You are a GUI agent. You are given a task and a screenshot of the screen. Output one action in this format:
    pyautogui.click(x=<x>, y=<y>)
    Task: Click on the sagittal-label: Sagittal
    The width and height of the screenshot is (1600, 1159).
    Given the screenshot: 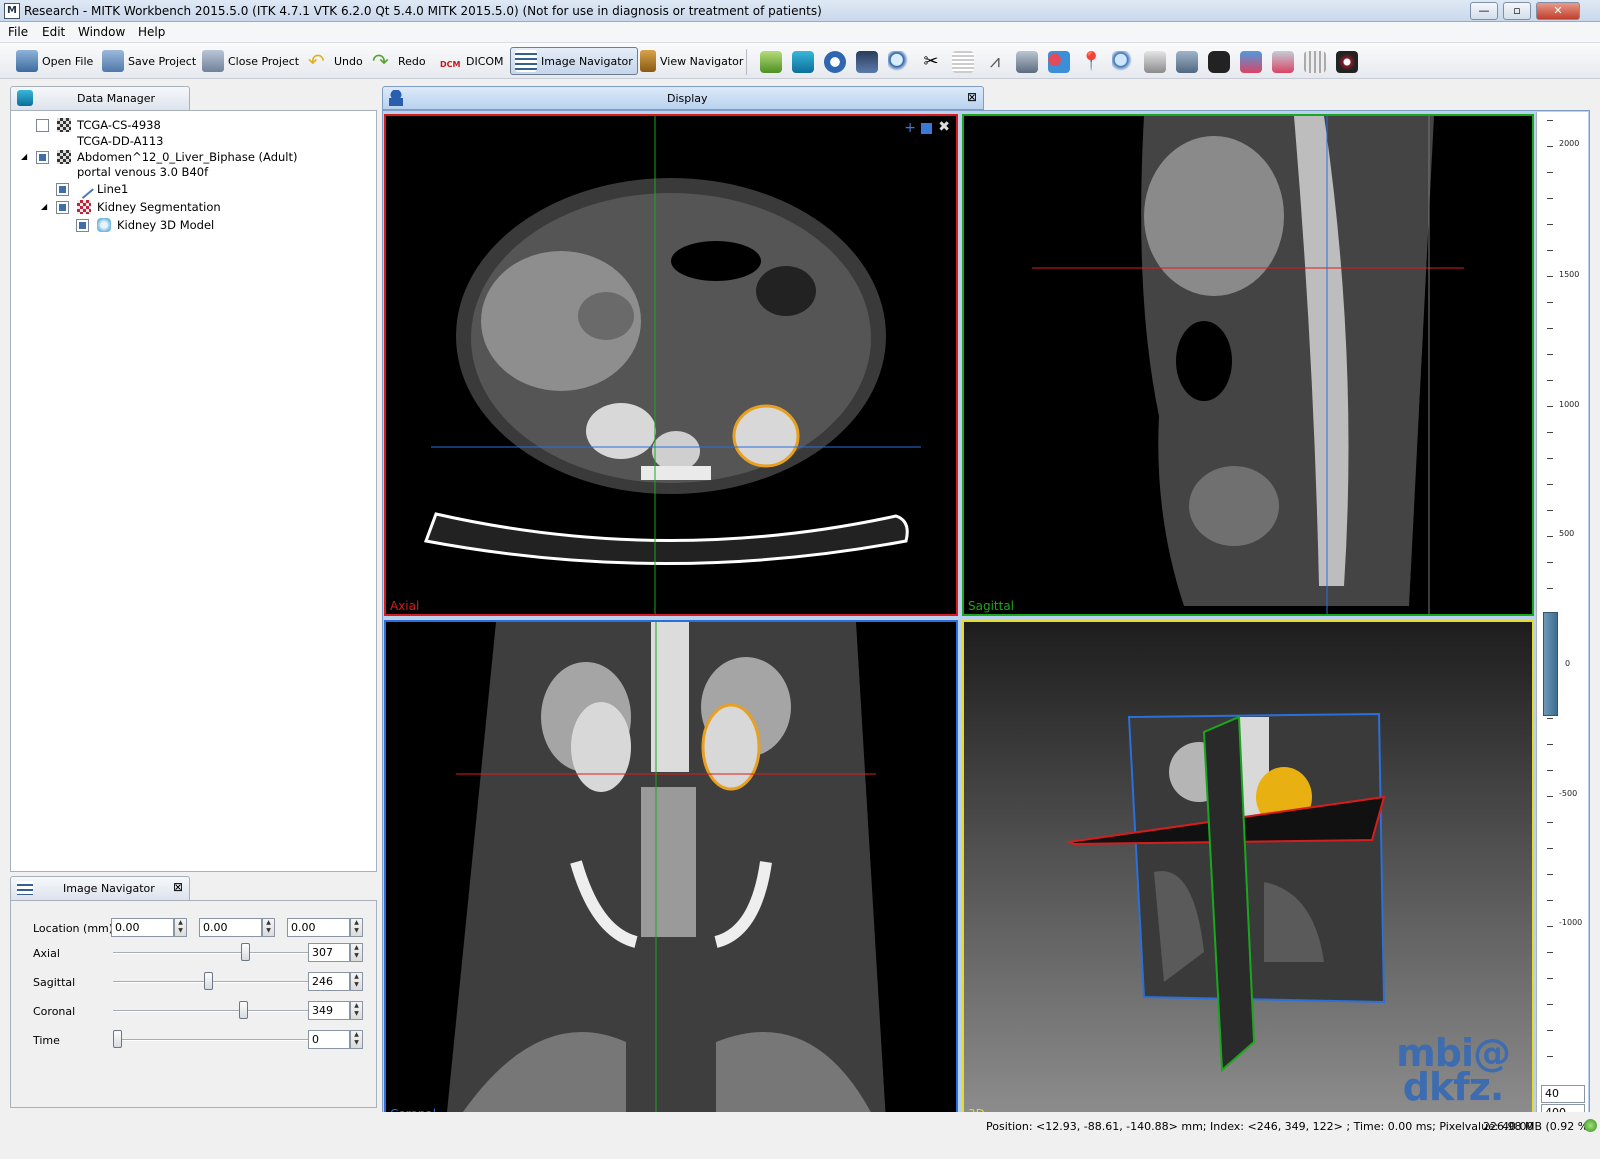 What is the action you would take?
    pyautogui.click(x=54, y=982)
    